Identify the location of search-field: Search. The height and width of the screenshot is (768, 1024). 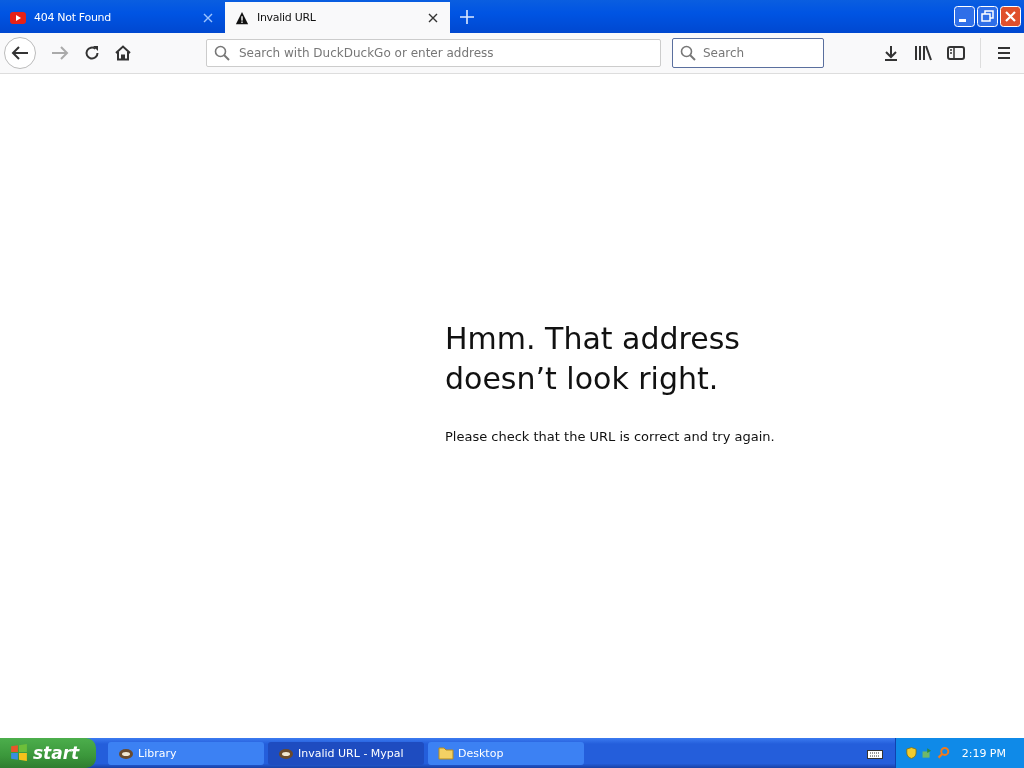
(748, 53).